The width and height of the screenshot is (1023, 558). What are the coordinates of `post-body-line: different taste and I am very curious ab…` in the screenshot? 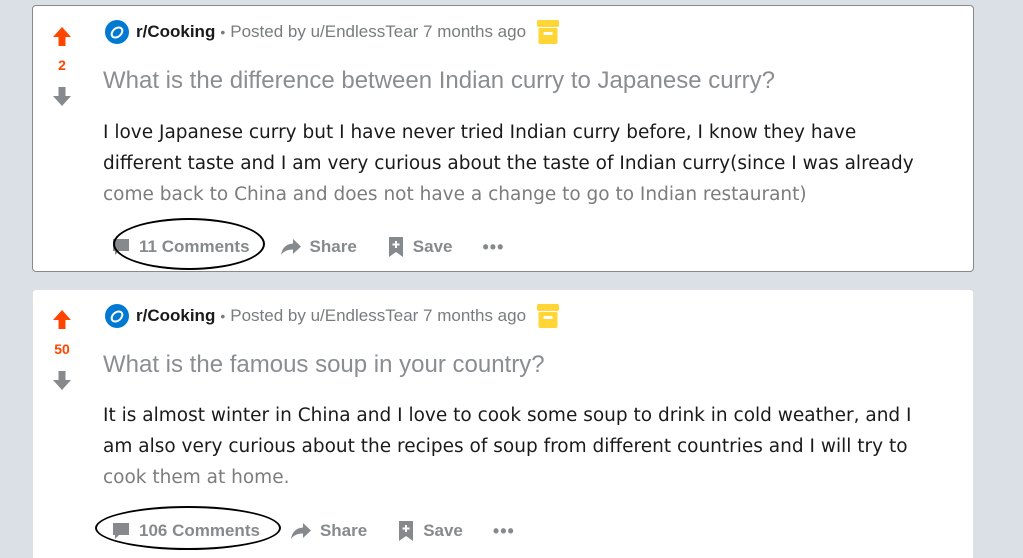 It's located at (508, 163).